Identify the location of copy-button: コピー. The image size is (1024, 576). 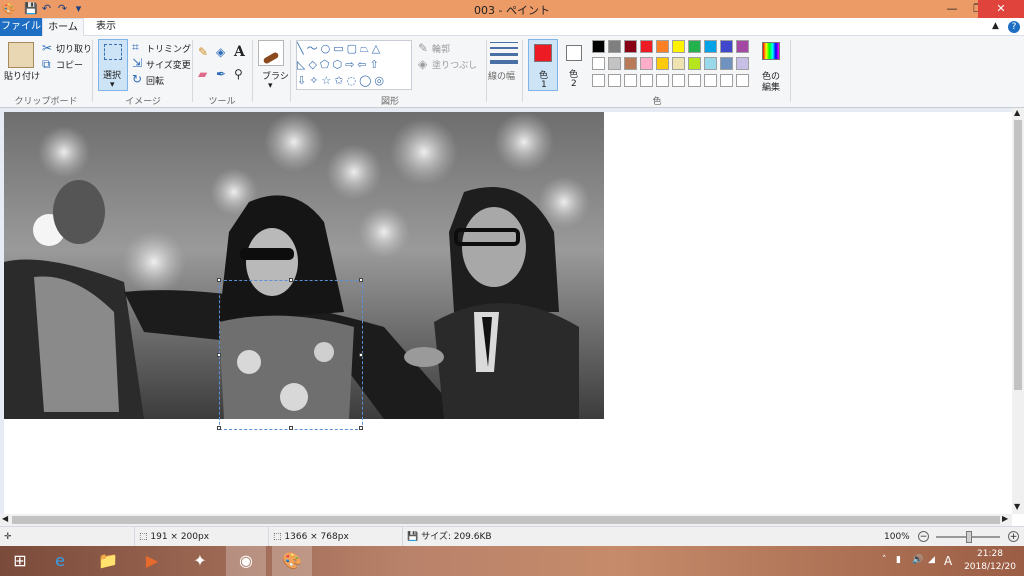
(69, 64).